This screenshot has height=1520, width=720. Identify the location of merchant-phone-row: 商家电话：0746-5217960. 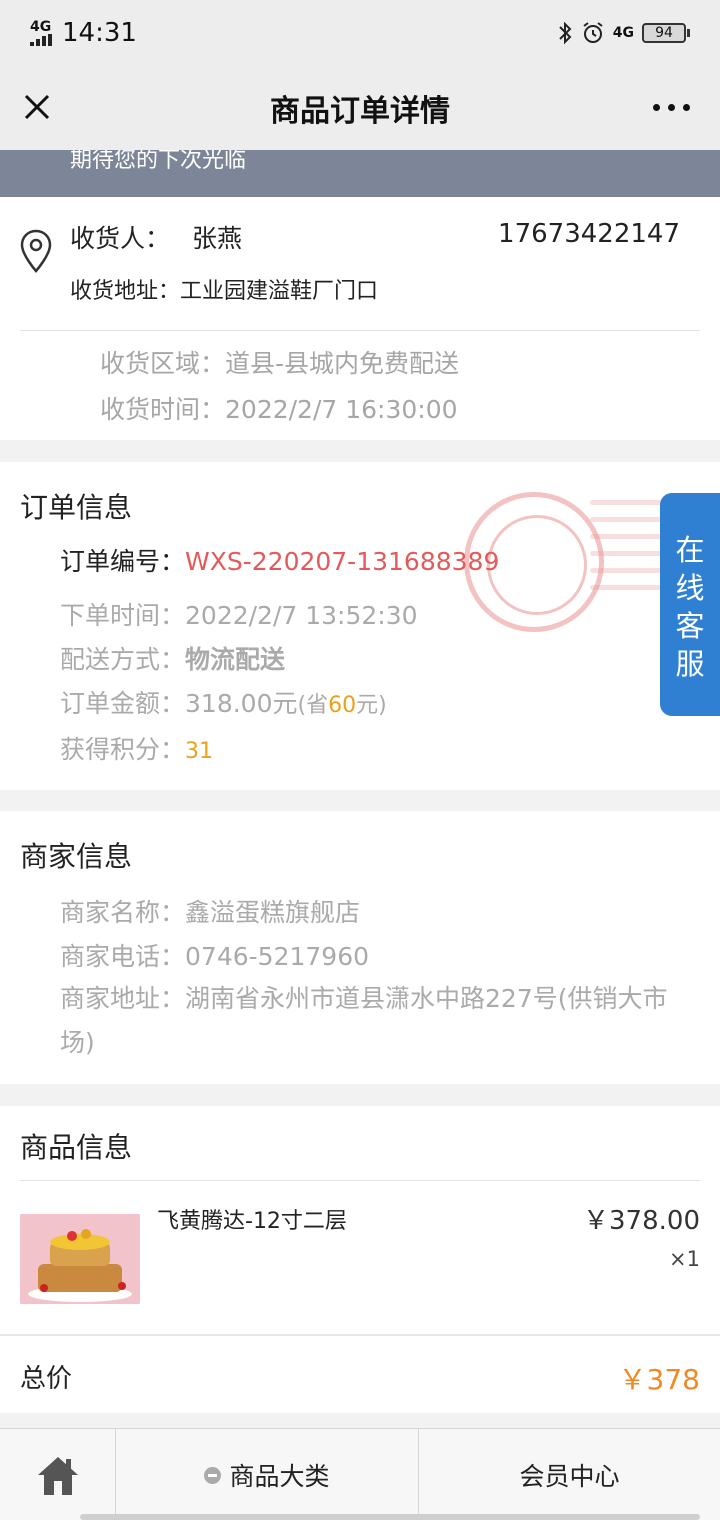
(214, 955).